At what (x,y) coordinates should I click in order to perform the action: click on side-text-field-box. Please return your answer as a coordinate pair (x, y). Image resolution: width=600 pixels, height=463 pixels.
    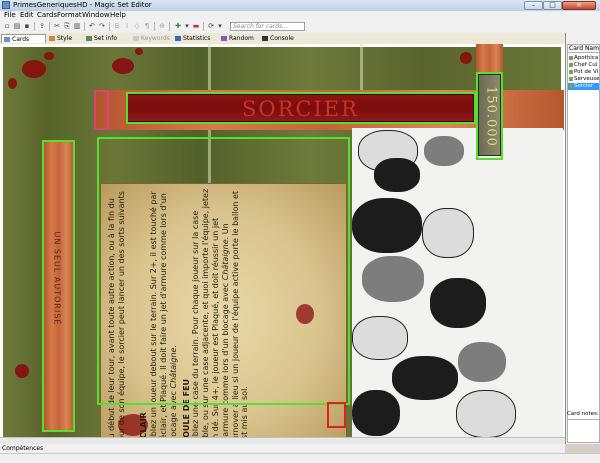
    Looking at the image, I should click on (58, 286).